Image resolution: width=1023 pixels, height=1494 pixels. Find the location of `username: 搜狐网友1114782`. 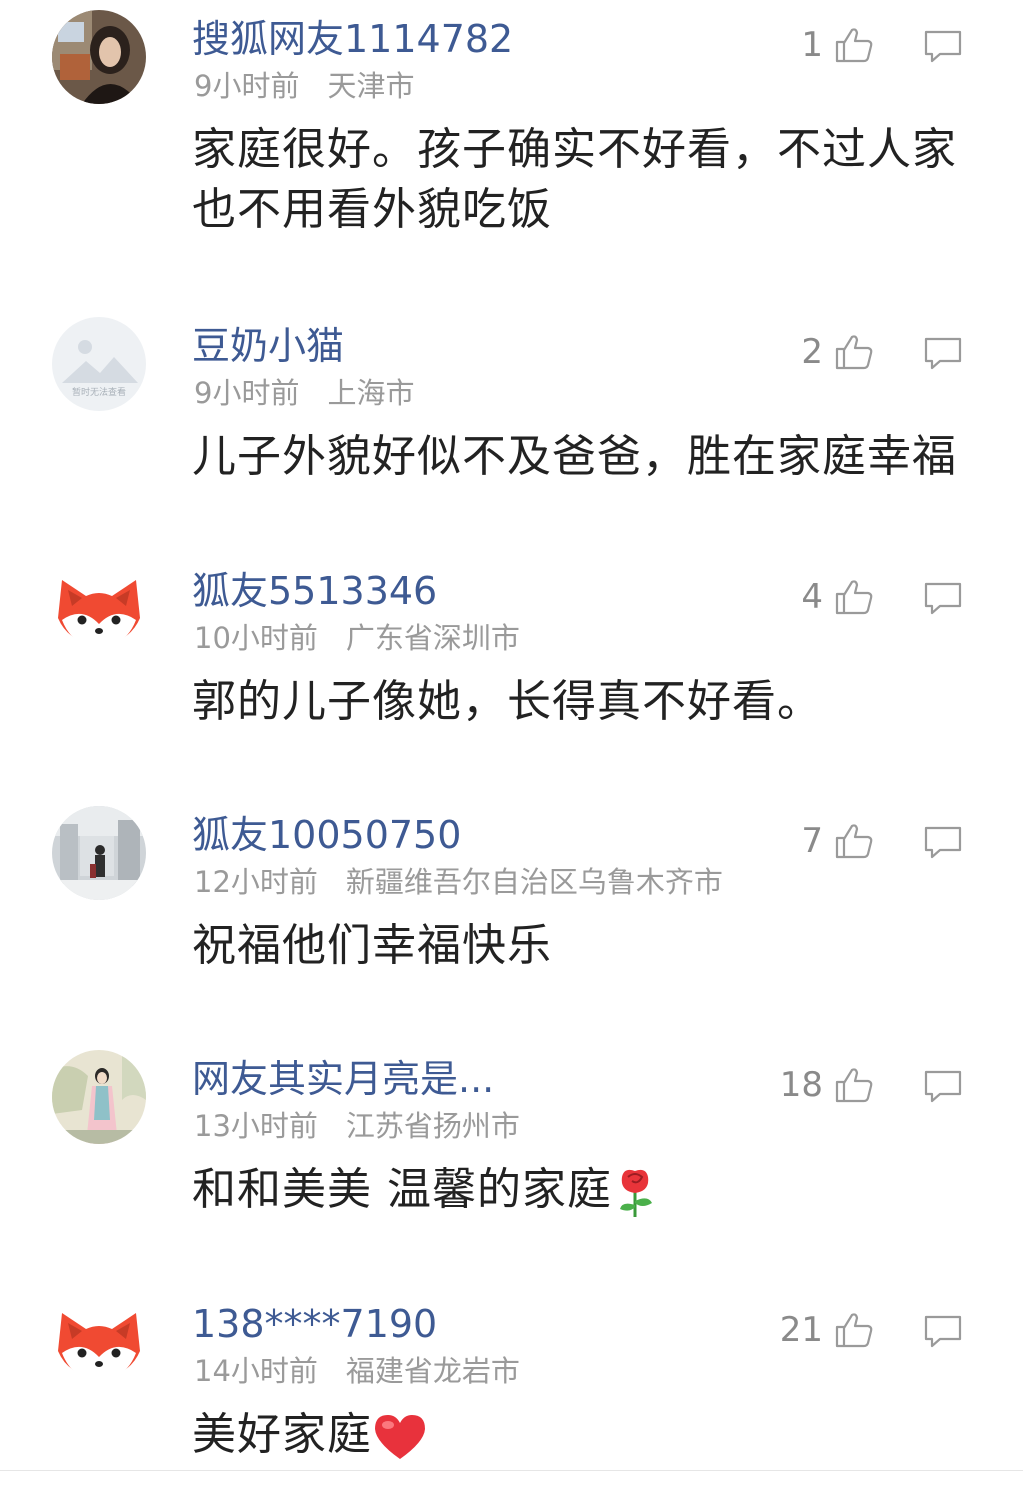

username: 搜狐网友1114782 is located at coordinates (352, 39).